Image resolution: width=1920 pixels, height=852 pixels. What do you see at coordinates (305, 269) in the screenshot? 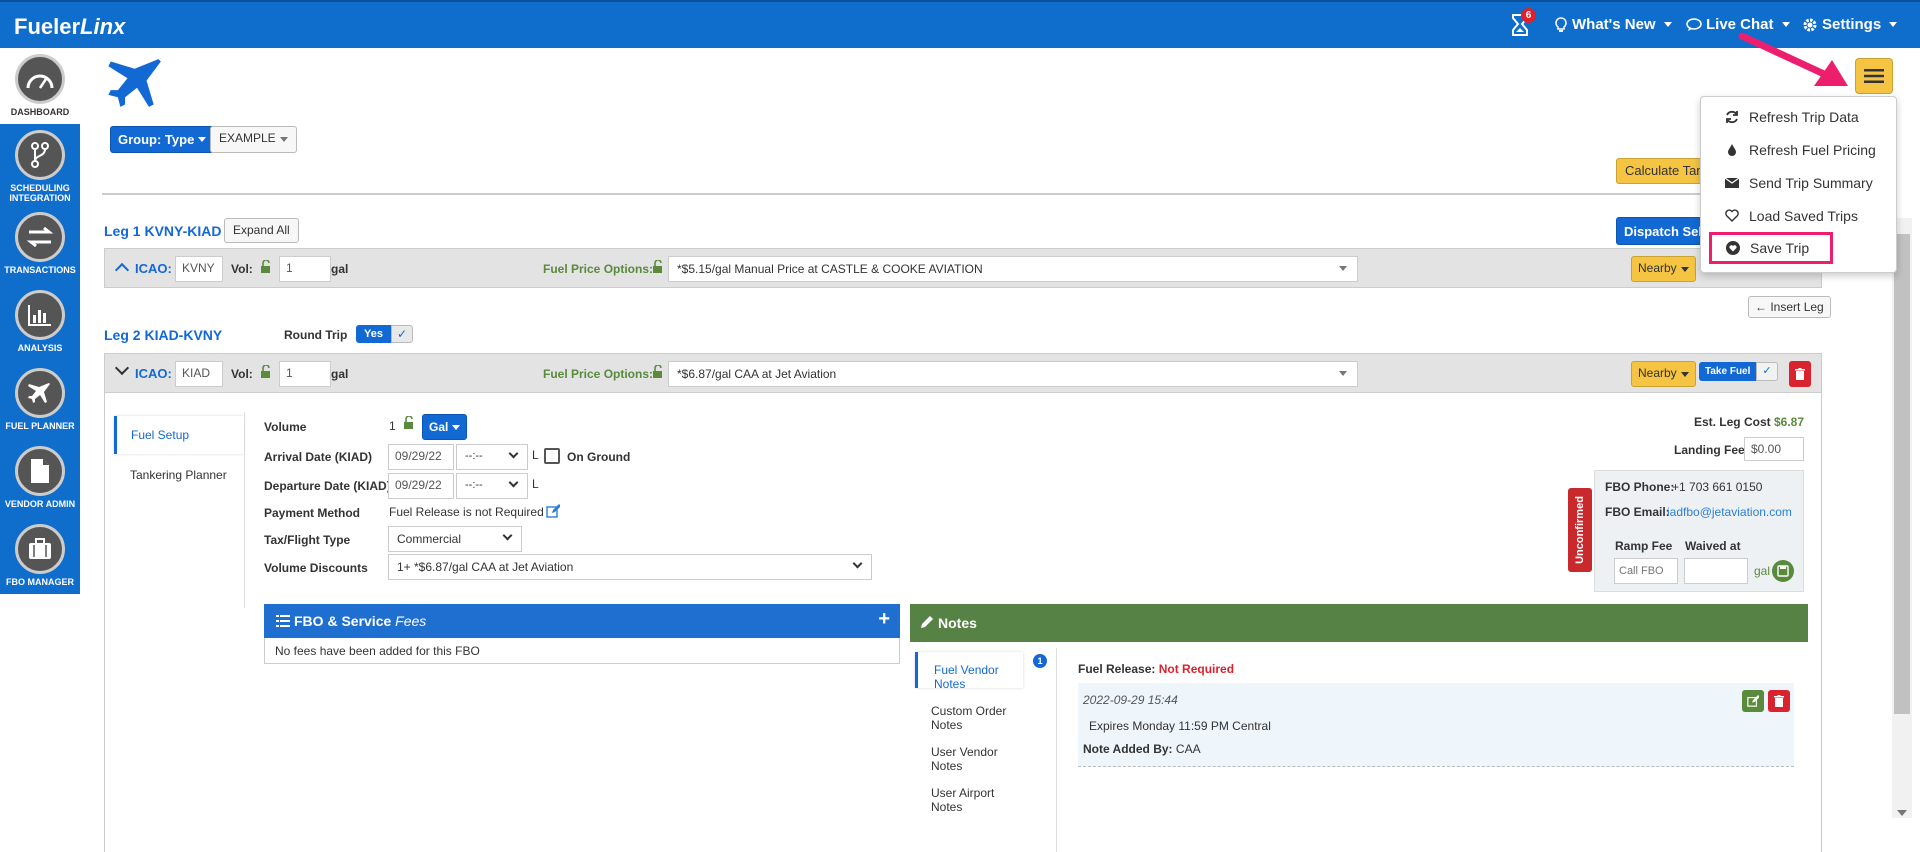
I see `leg1-vol-input: 1` at bounding box center [305, 269].